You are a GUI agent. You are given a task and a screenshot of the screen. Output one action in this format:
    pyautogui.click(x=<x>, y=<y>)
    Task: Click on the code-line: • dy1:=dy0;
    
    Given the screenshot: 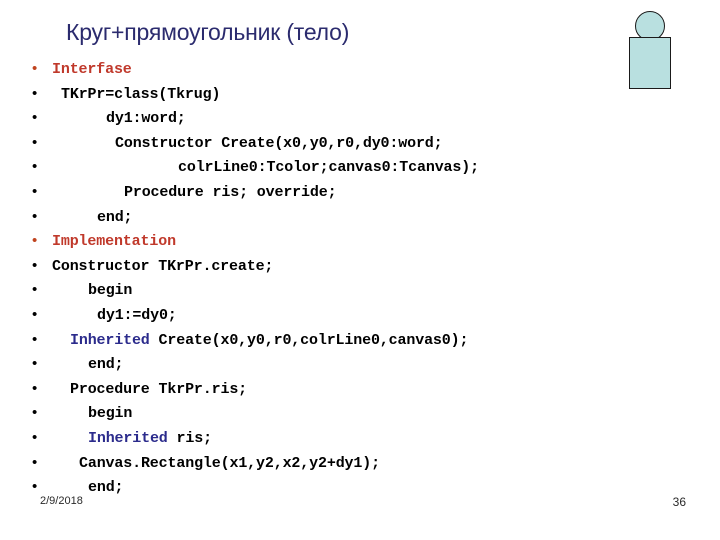 What is the action you would take?
    pyautogui.click(x=368, y=319)
    